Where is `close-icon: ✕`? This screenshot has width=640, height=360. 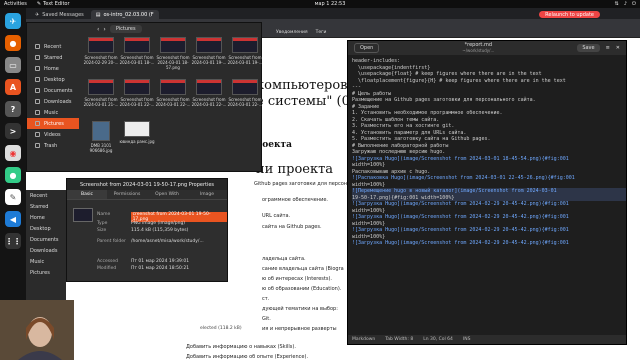 close-icon: ✕ is located at coordinates (618, 48).